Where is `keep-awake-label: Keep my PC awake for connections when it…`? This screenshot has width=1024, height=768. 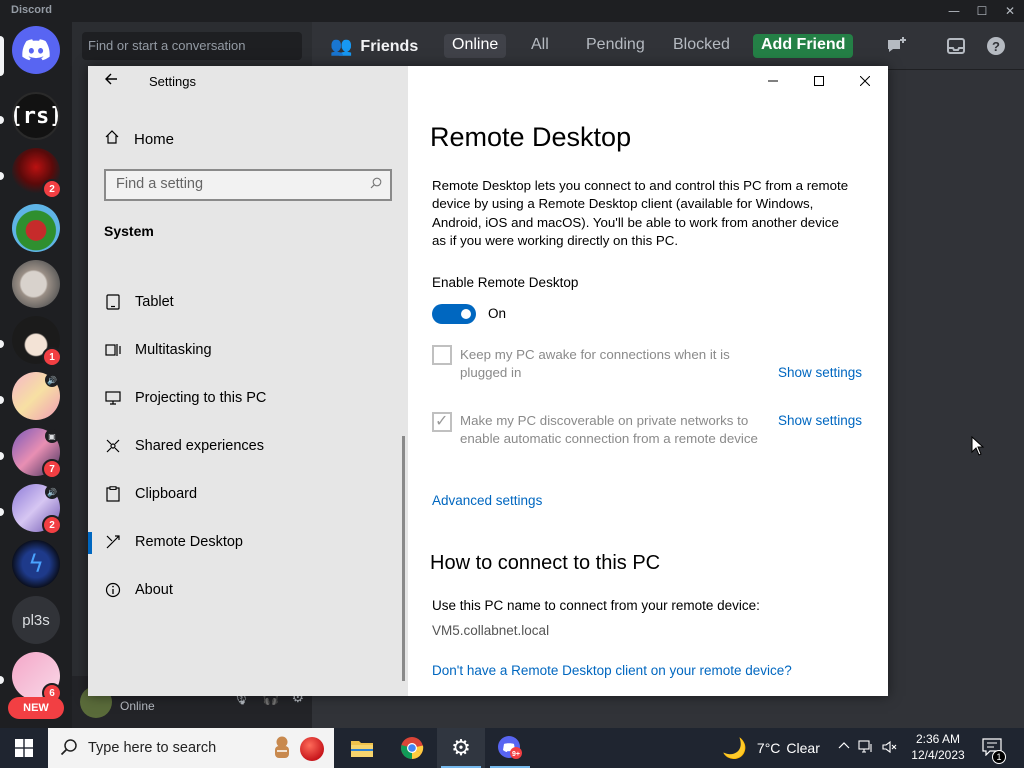 keep-awake-label: Keep my PC awake for connections when it… is located at coordinates (595, 364).